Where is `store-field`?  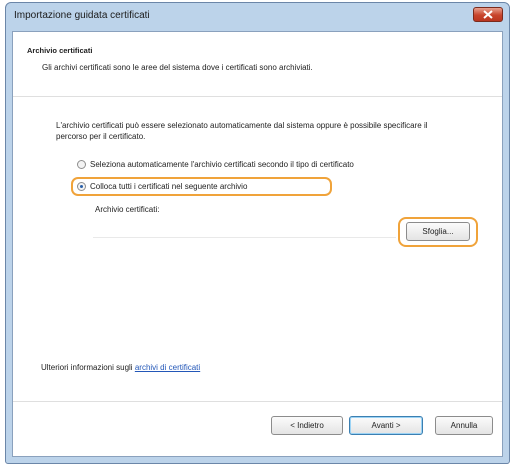
store-field is located at coordinates (244, 228).